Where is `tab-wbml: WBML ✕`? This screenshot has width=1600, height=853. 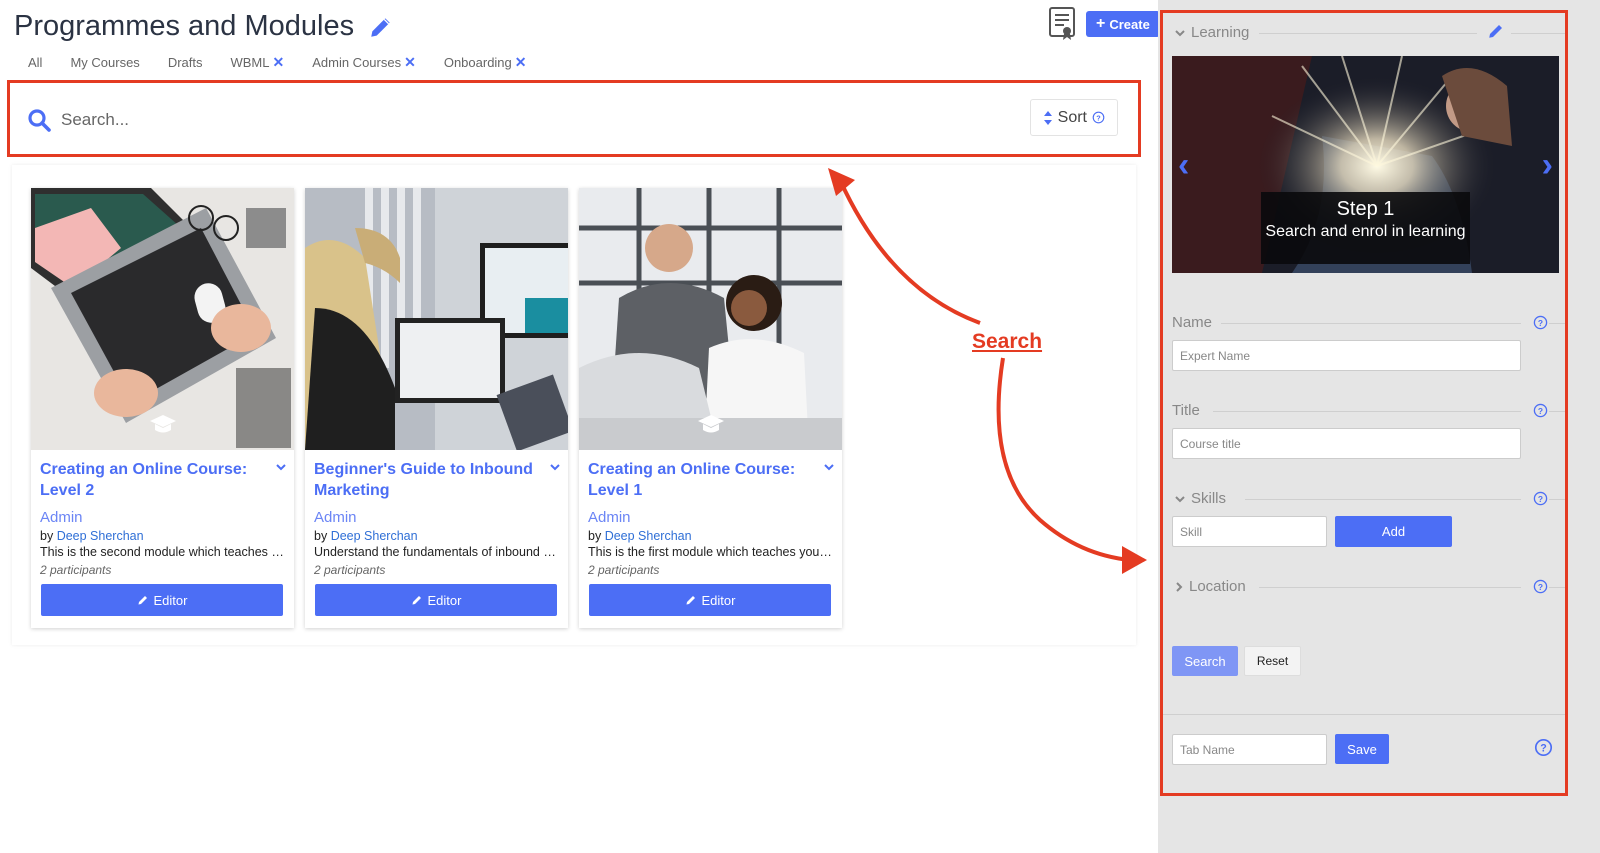 tab-wbml: WBML ✕ is located at coordinates (257, 62).